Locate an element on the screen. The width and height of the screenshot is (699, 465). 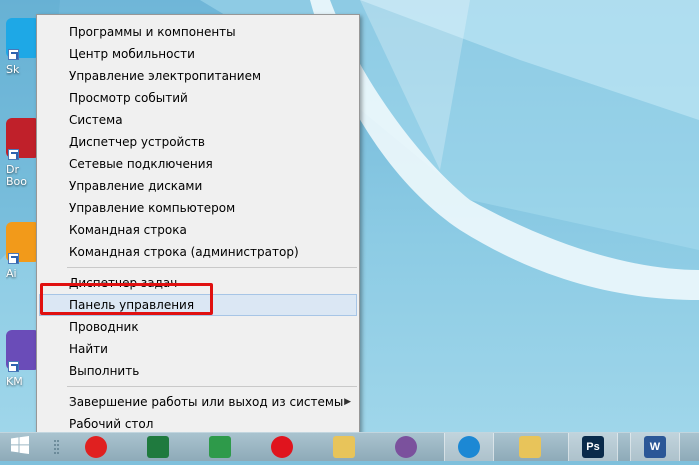
menu-item-label: Центр мобильности is located at coordinates (132, 54).